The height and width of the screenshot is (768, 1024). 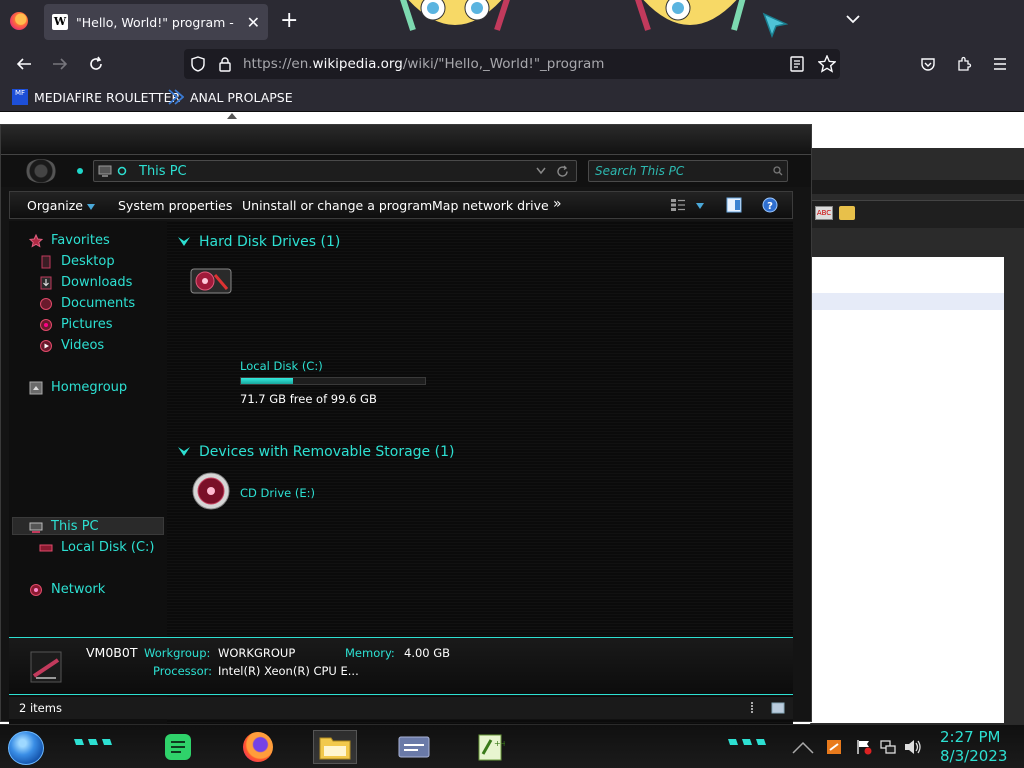 I want to click on show-hidden-icons-icon, so click(x=803, y=747).